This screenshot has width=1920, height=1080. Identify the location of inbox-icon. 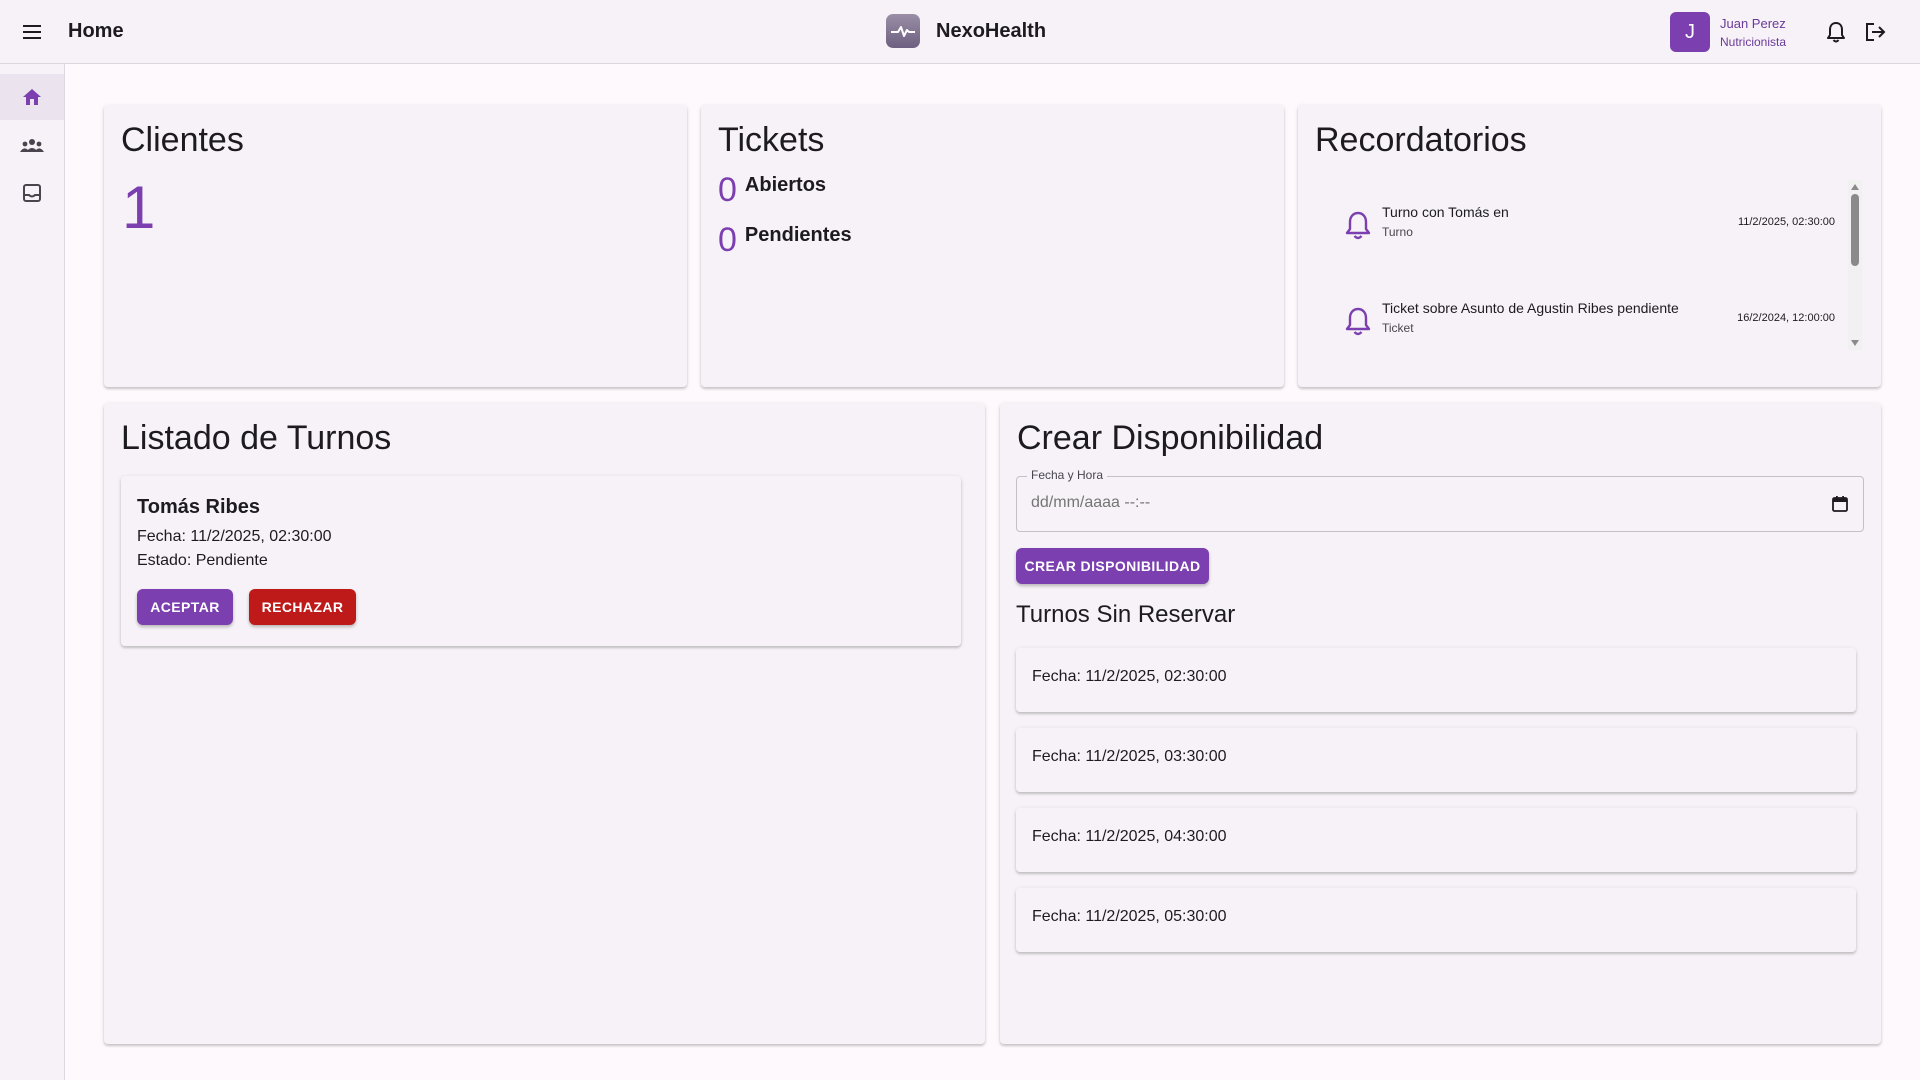
(32, 193).